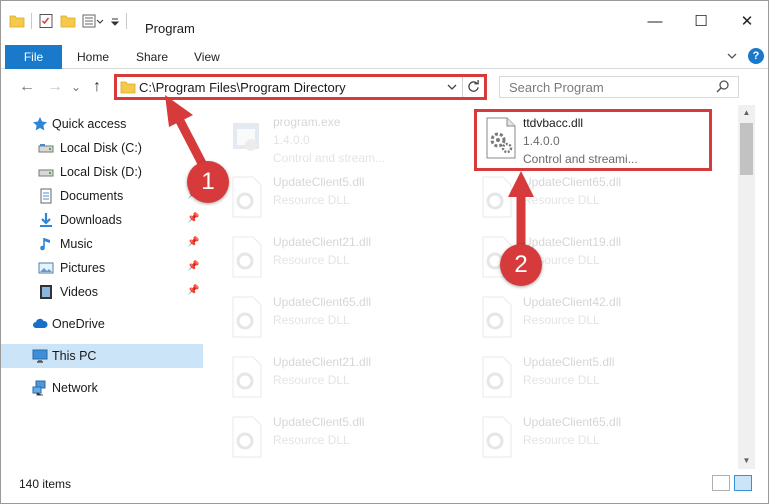  Describe the element at coordinates (384, 483) in the screenshot. I see `status-bar: 140 items` at that location.